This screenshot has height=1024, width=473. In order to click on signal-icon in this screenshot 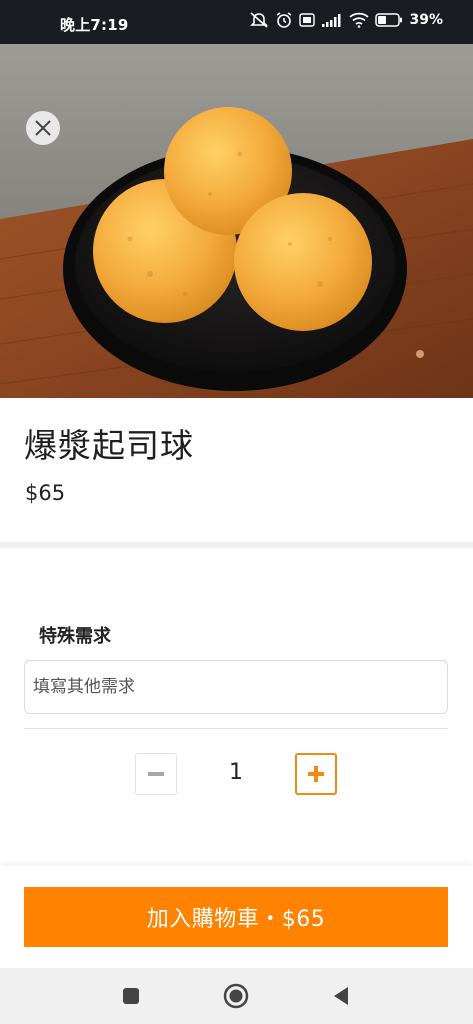, I will do `click(331, 20)`.